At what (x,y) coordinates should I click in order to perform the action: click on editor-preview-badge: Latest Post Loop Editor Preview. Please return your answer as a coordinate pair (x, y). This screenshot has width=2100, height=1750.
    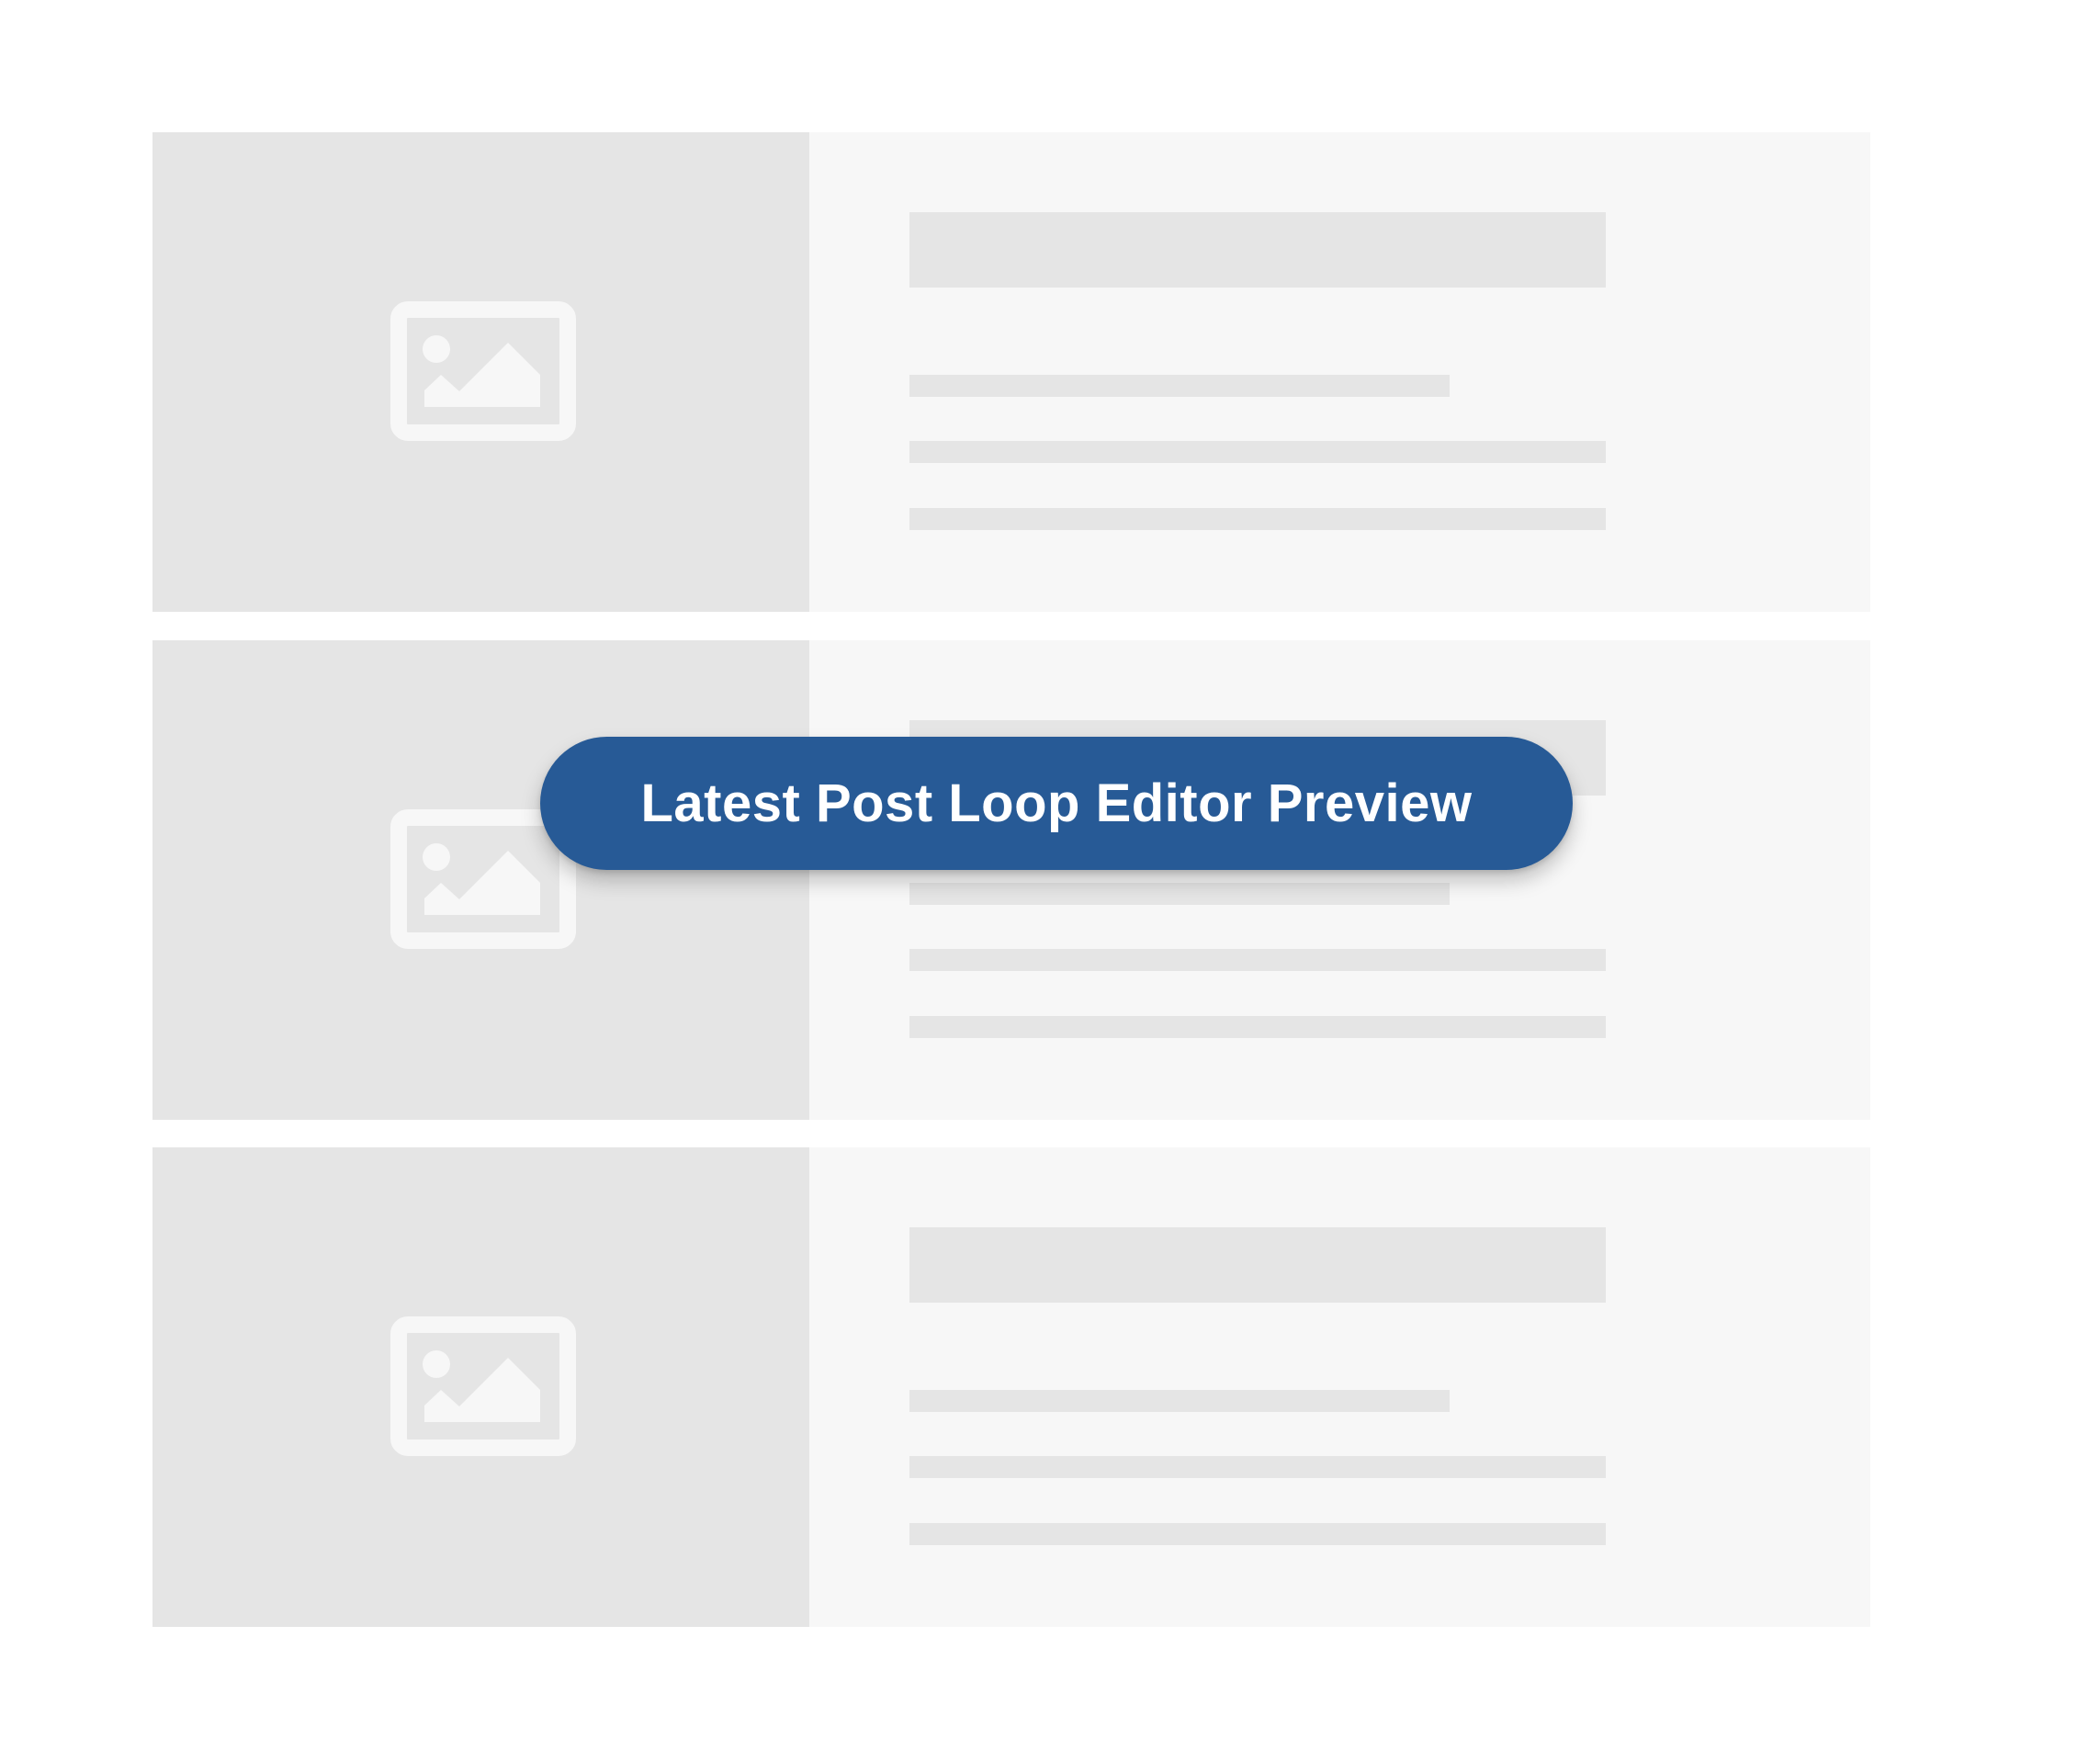
    Looking at the image, I should click on (1056, 803).